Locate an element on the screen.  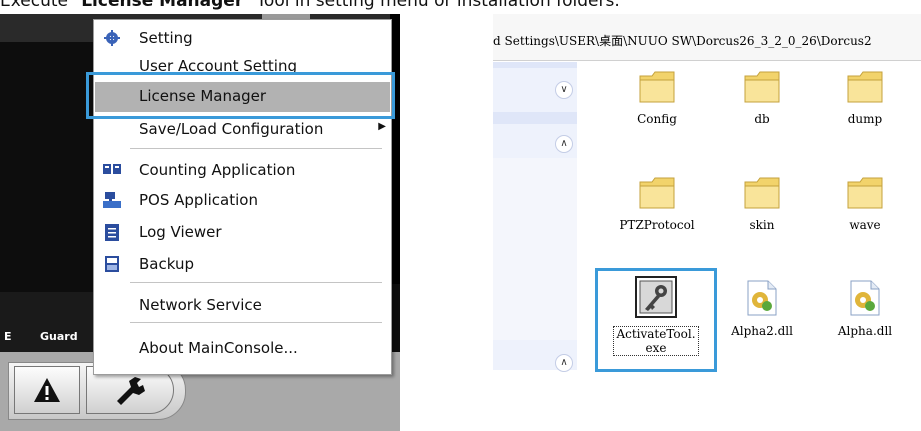
menu-item-log-viewer: Log Viewer is located at coordinates (242, 233).